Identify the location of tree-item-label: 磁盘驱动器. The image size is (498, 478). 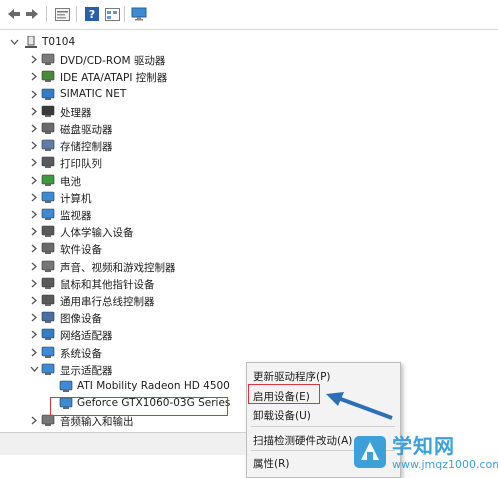
(86, 130).